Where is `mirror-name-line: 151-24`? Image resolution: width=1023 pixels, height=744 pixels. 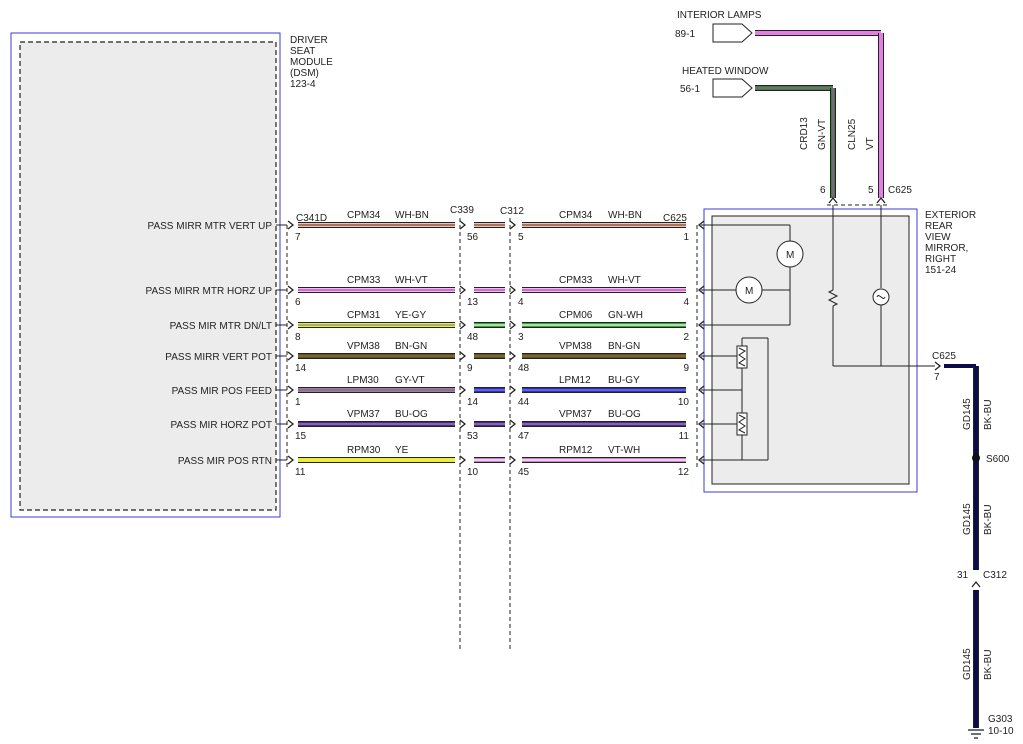 mirror-name-line: 151-24 is located at coordinates (941, 270).